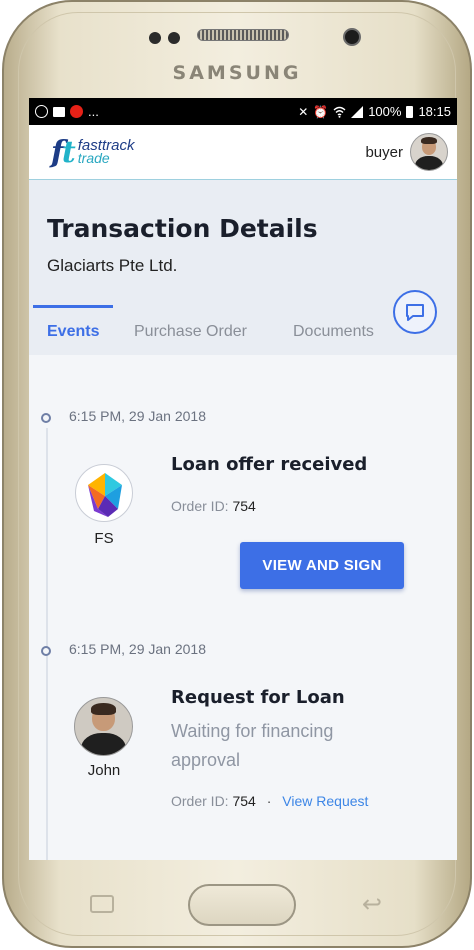 The image size is (474, 950). Describe the element at coordinates (258, 697) in the screenshot. I see `event-title: Request for Loan` at that location.